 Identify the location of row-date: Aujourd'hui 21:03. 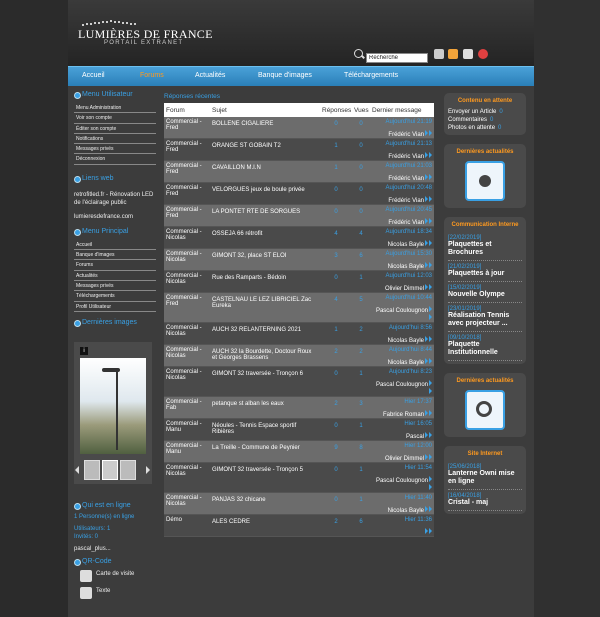
(402, 166).